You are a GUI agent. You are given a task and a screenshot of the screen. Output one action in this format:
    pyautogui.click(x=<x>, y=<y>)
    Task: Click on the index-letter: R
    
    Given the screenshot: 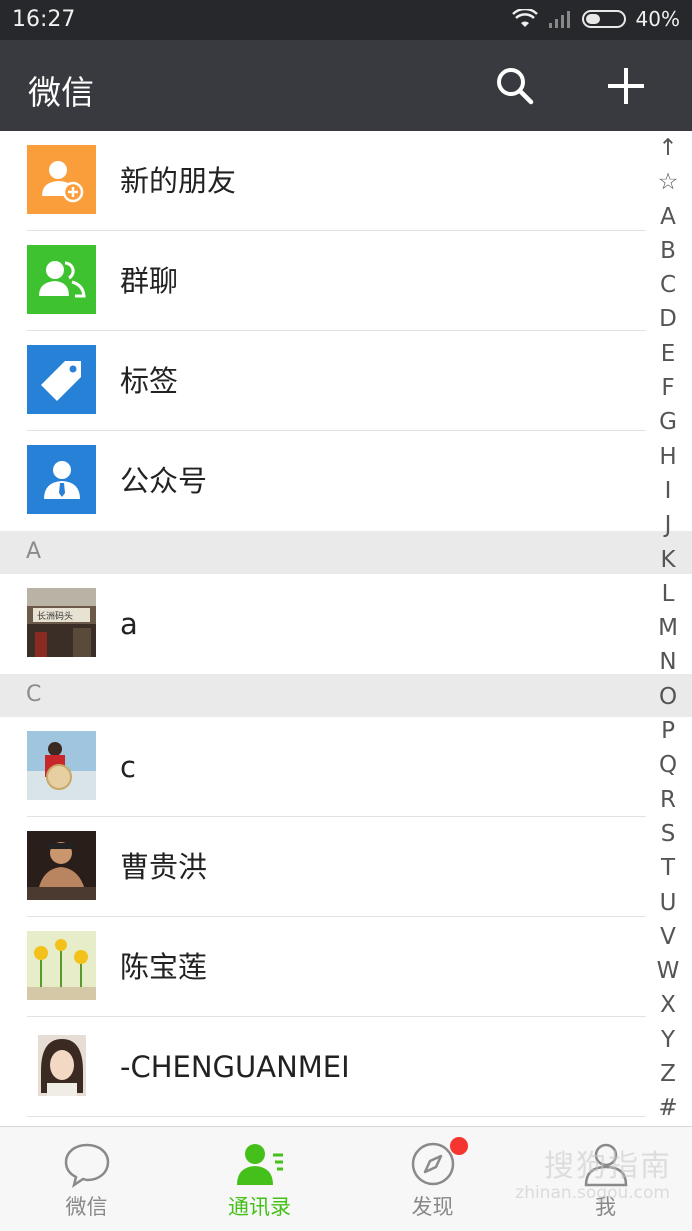 What is the action you would take?
    pyautogui.click(x=668, y=800)
    